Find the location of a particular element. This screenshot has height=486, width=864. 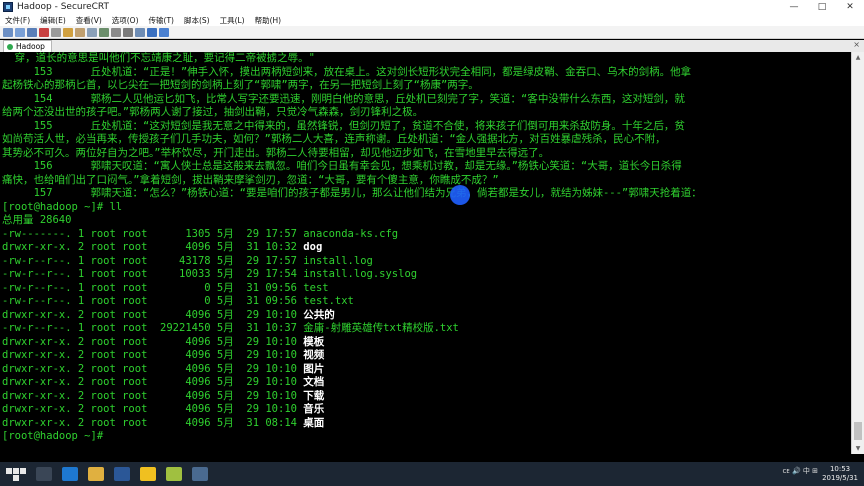

securecrt-app-icon is located at coordinates (8, 7).